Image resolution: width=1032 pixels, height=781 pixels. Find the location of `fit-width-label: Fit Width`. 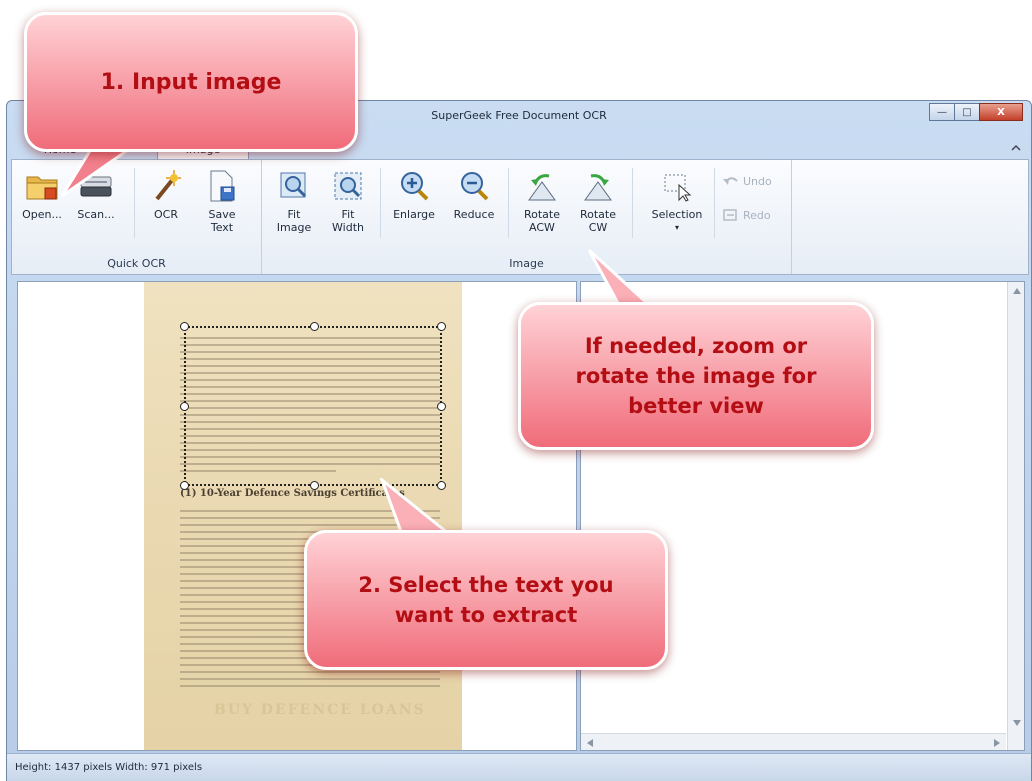

fit-width-label: Fit Width is located at coordinates (348, 221).